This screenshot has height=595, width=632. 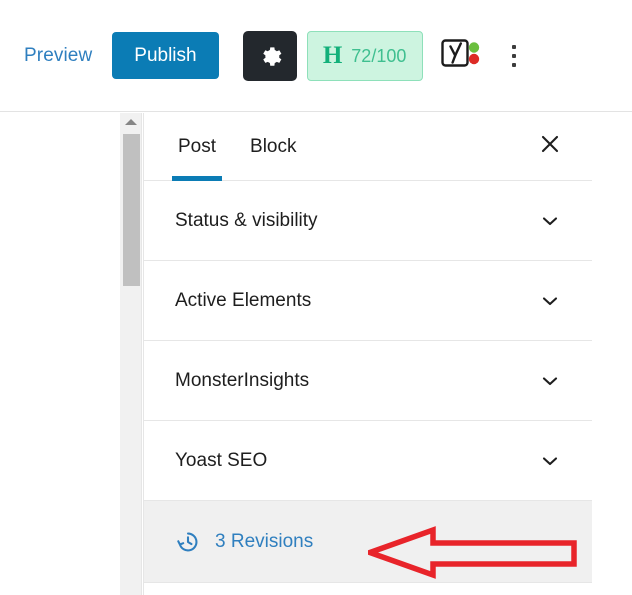 I want to click on gear-icon, so click(x=270, y=56).